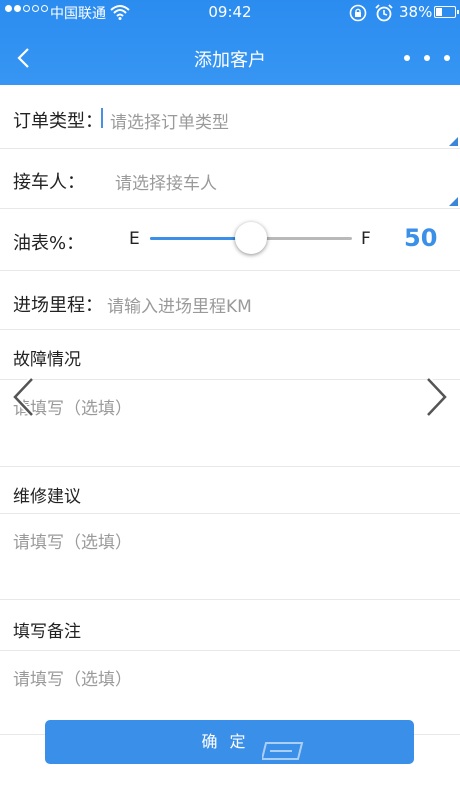 The height and width of the screenshot is (801, 460). I want to click on repair-placeholder: 请填写（选填）, so click(72, 543).